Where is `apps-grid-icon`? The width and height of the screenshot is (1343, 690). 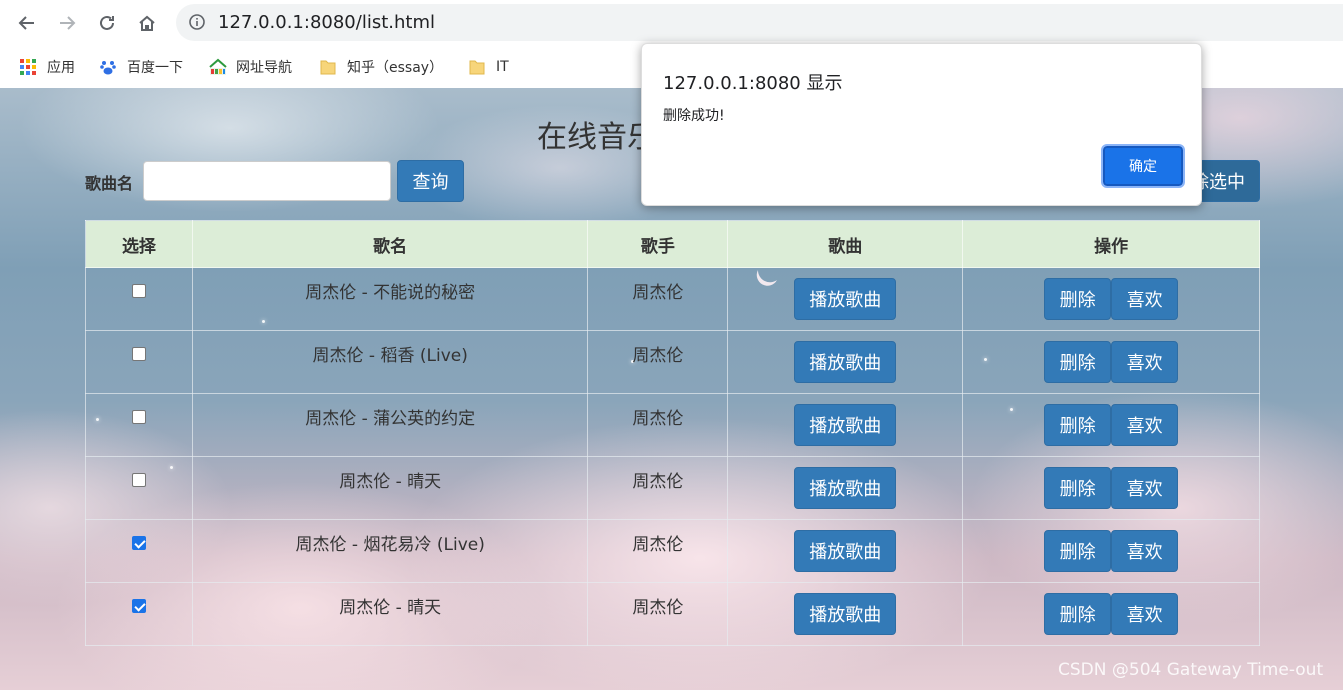
apps-grid-icon is located at coordinates (28, 67).